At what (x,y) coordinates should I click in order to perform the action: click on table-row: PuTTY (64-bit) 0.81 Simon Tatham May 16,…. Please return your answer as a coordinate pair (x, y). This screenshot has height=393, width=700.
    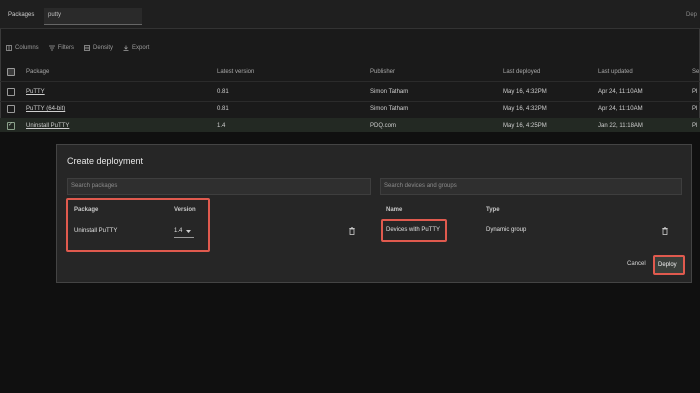
    Looking at the image, I should click on (350, 110).